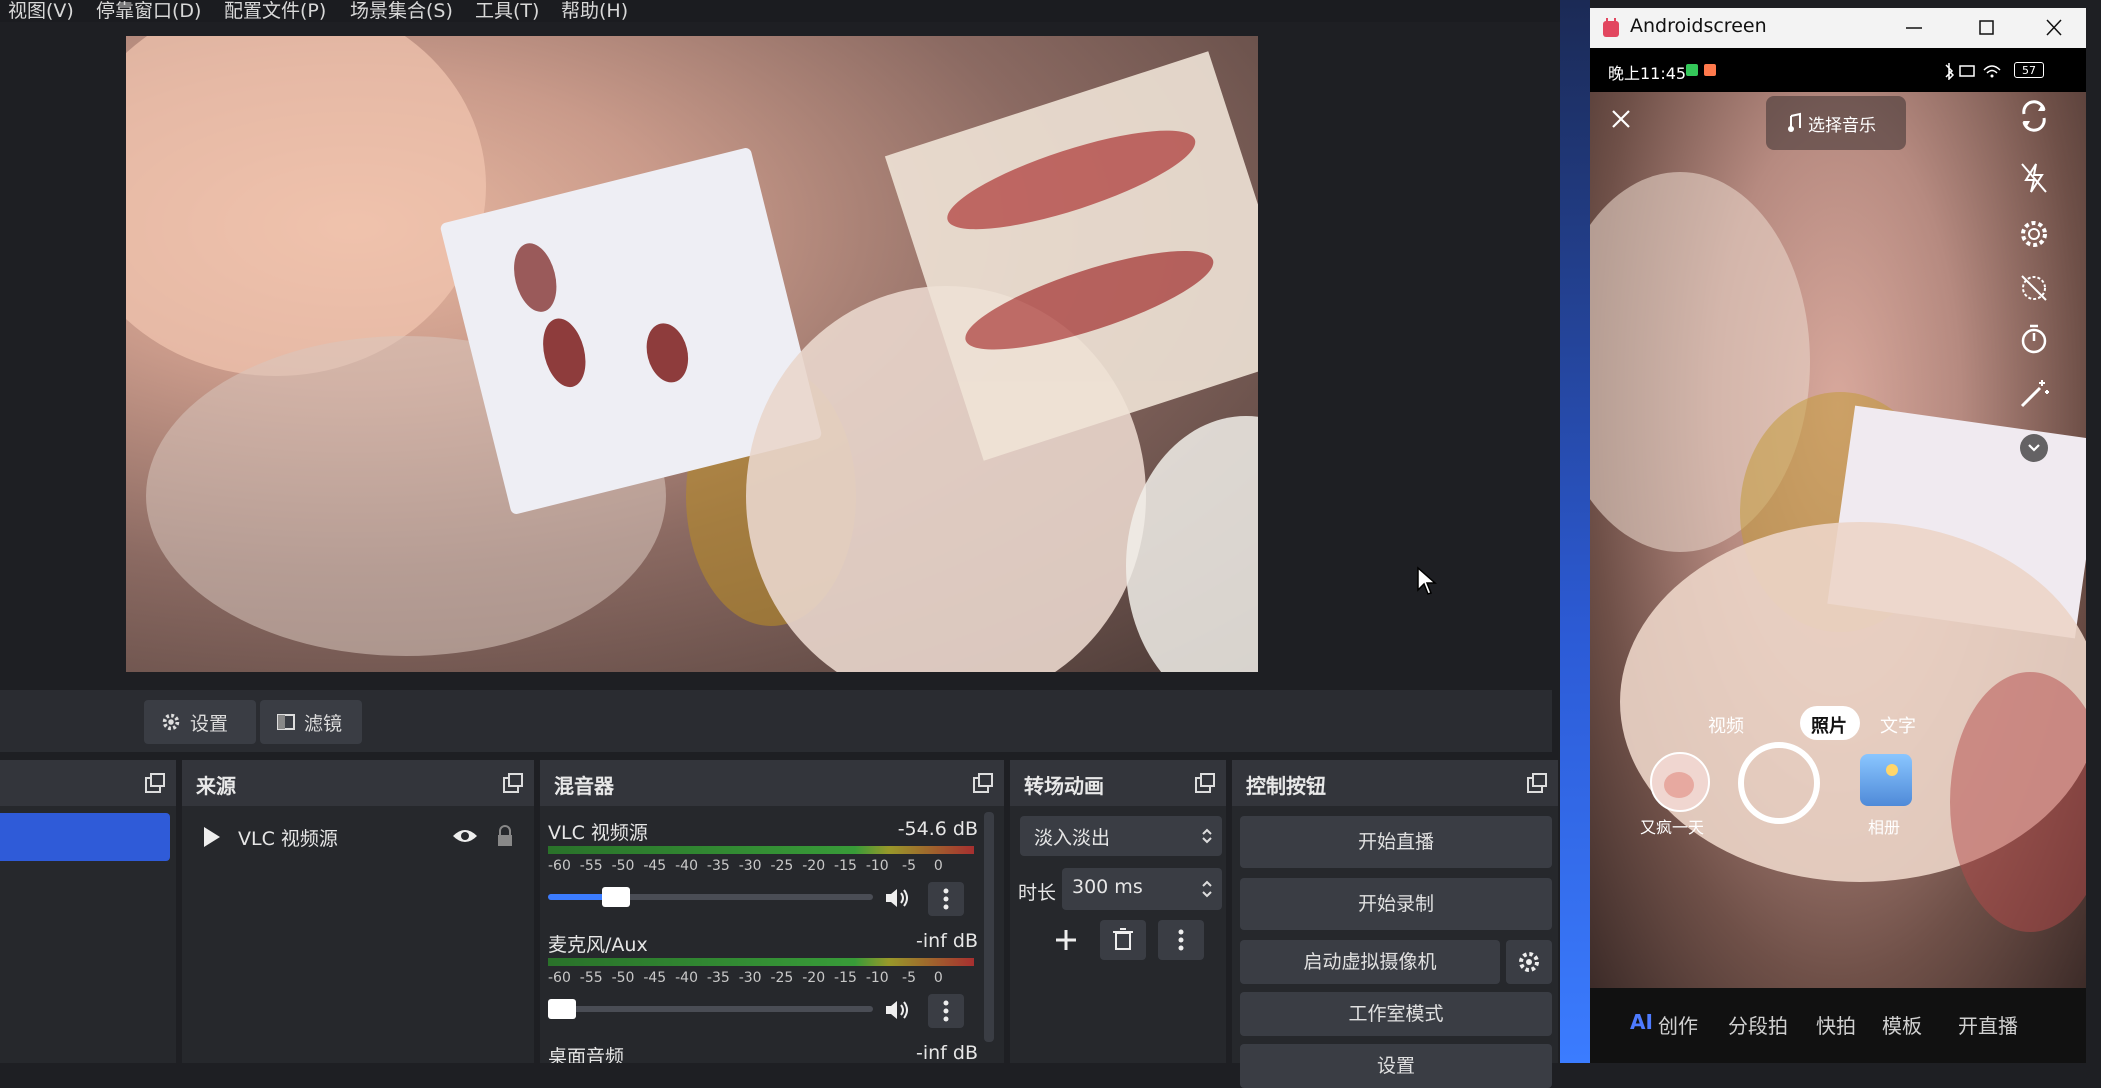 This screenshot has width=2101, height=1088. Describe the element at coordinates (1830, 723) in the screenshot. I see `mode-photo-selected: 照片` at that location.